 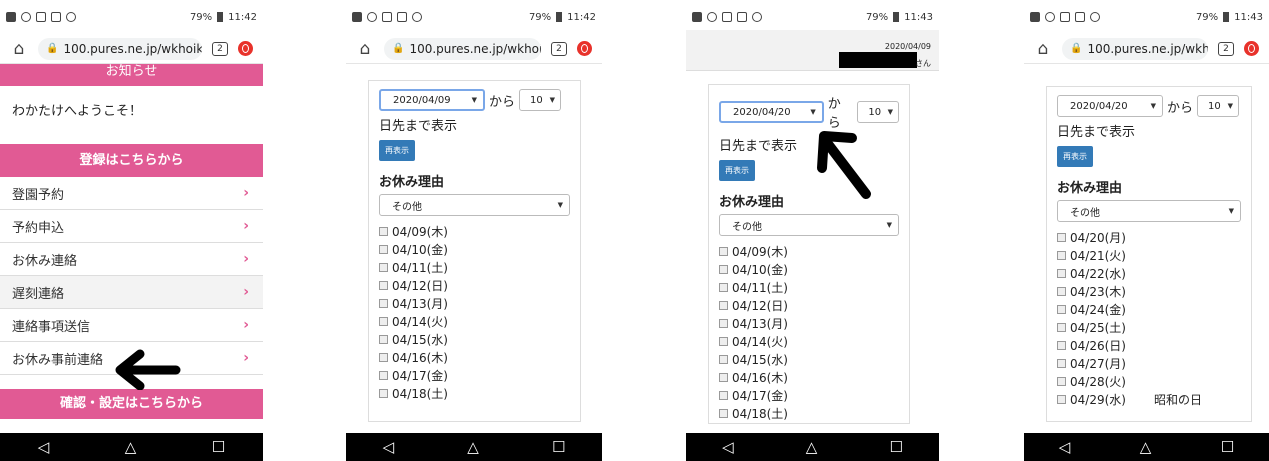 I want to click on start-date-select: 2020/04/09 ▼, so click(x=432, y=100).